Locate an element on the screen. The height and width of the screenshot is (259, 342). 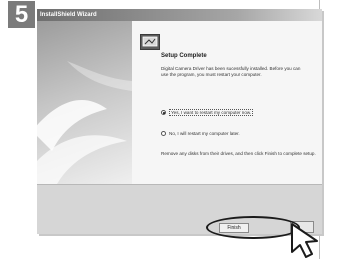
window-title: InstallShield Wizard is located at coordinates (179, 15).